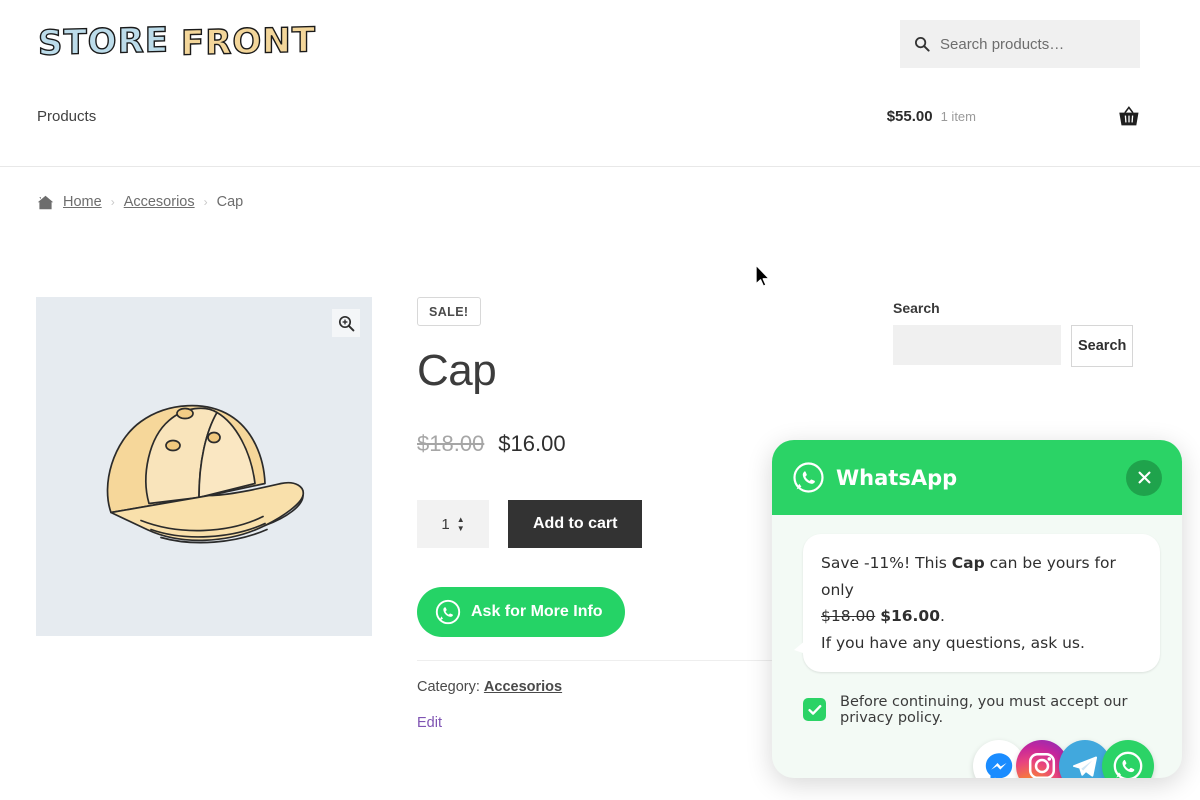 The height and width of the screenshot is (800, 1200). I want to click on quantity-decrease-icon: ▼, so click(461, 529).